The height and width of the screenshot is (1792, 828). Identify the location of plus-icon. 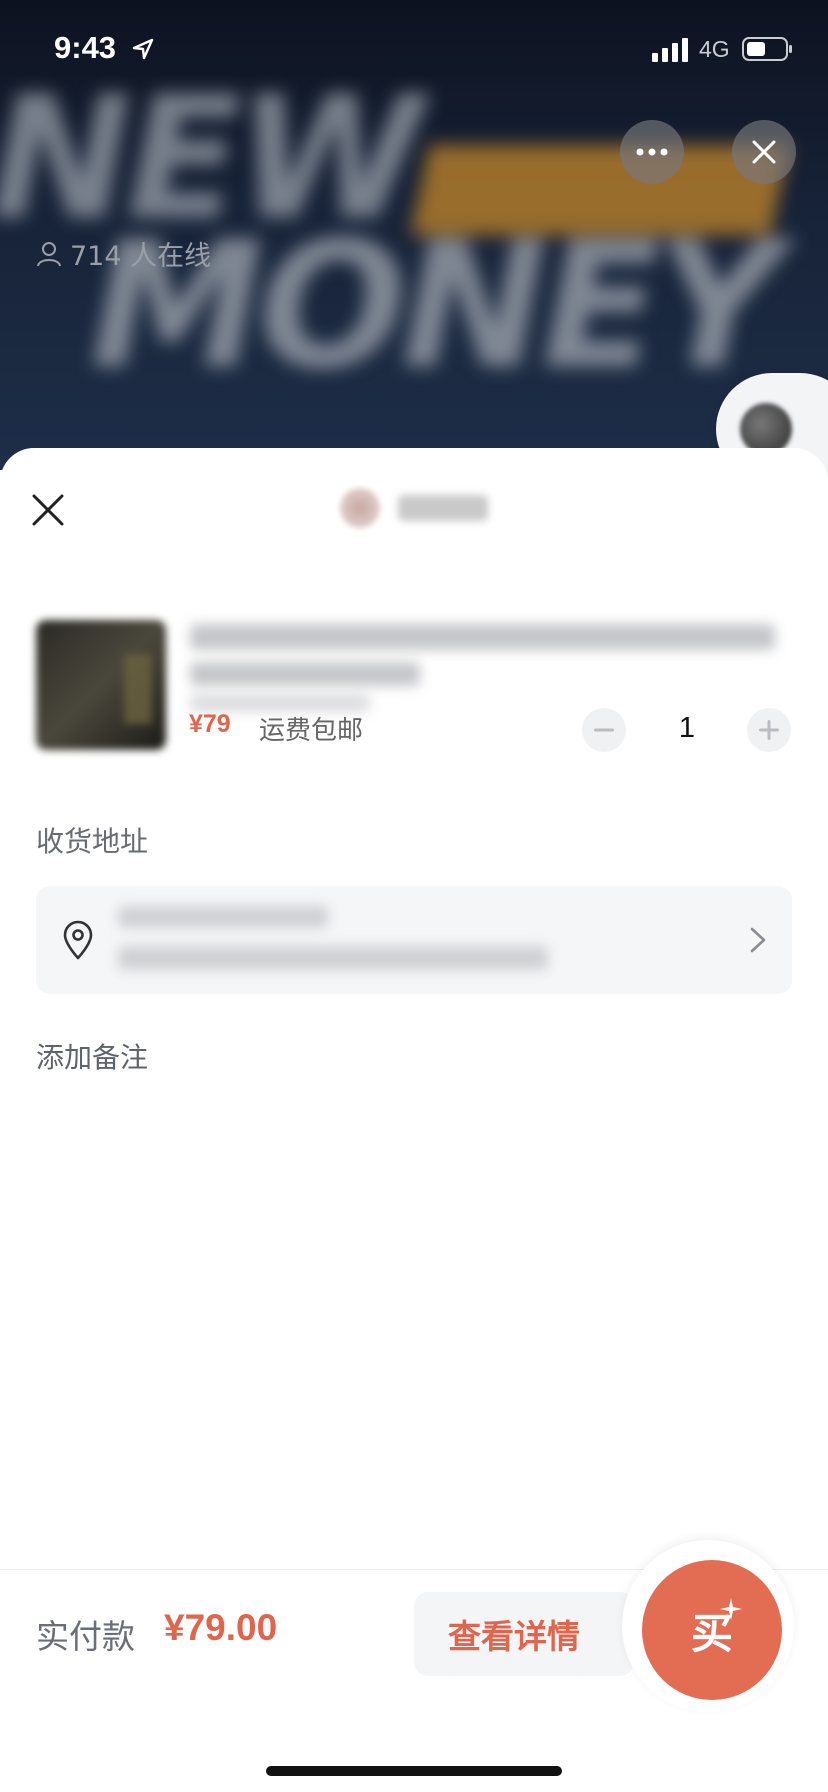
(769, 730).